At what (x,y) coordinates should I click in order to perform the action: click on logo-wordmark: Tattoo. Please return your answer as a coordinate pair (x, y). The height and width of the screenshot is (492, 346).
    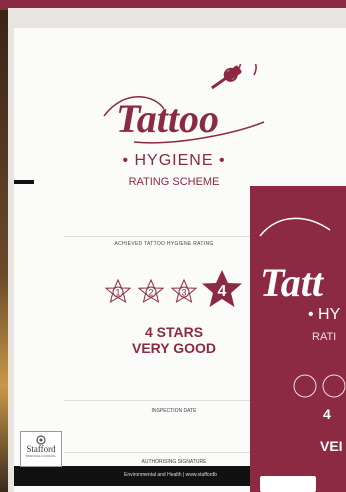
    Looking at the image, I should click on (167, 118).